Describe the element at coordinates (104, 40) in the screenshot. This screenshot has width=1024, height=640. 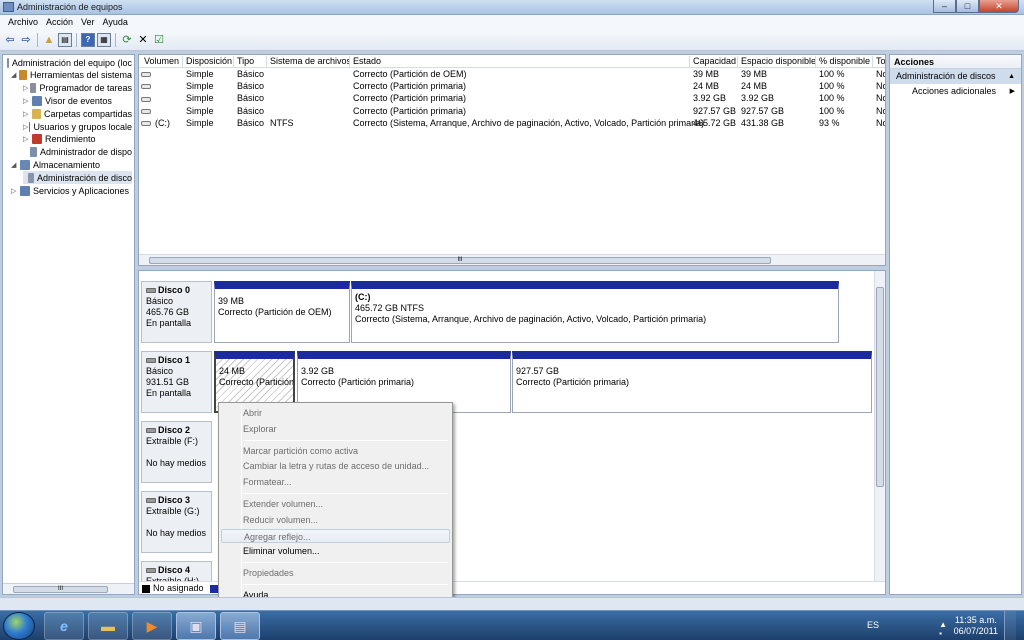
I see `properties-icon: ▦` at that location.